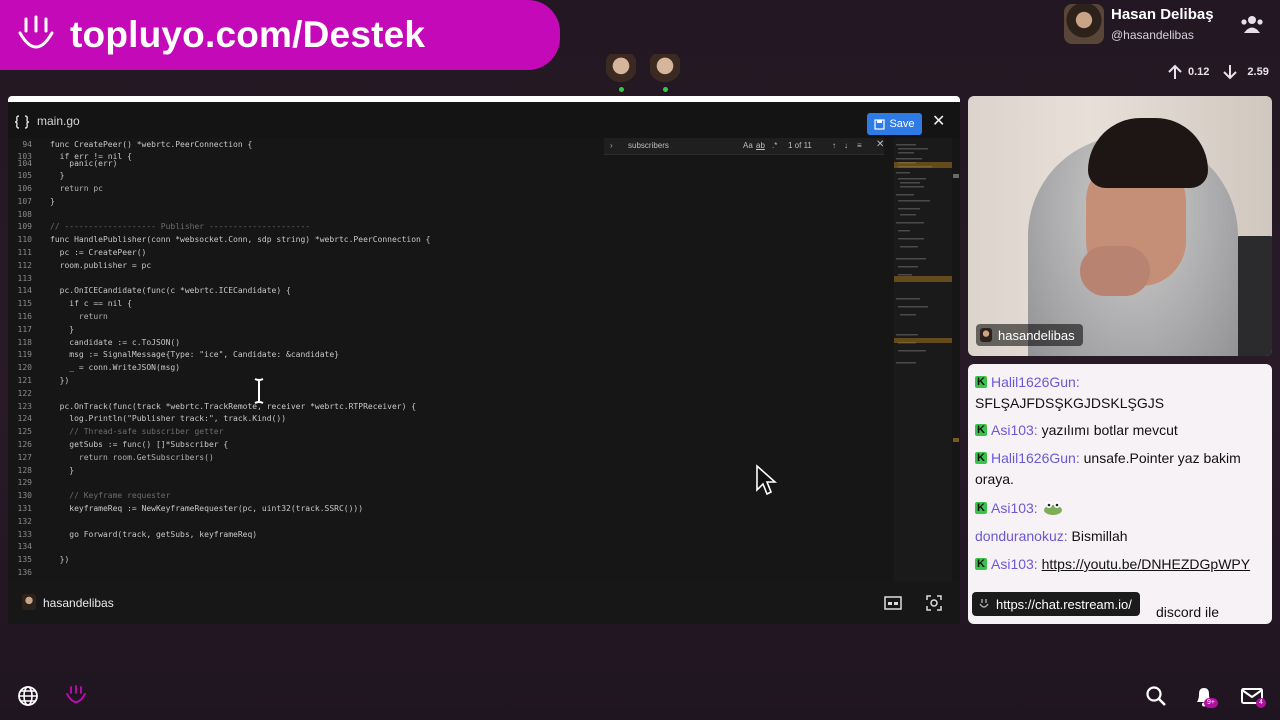 Image resolution: width=1280 pixels, height=720 pixels. I want to click on code-line: 106 return pc, so click(303, 188).